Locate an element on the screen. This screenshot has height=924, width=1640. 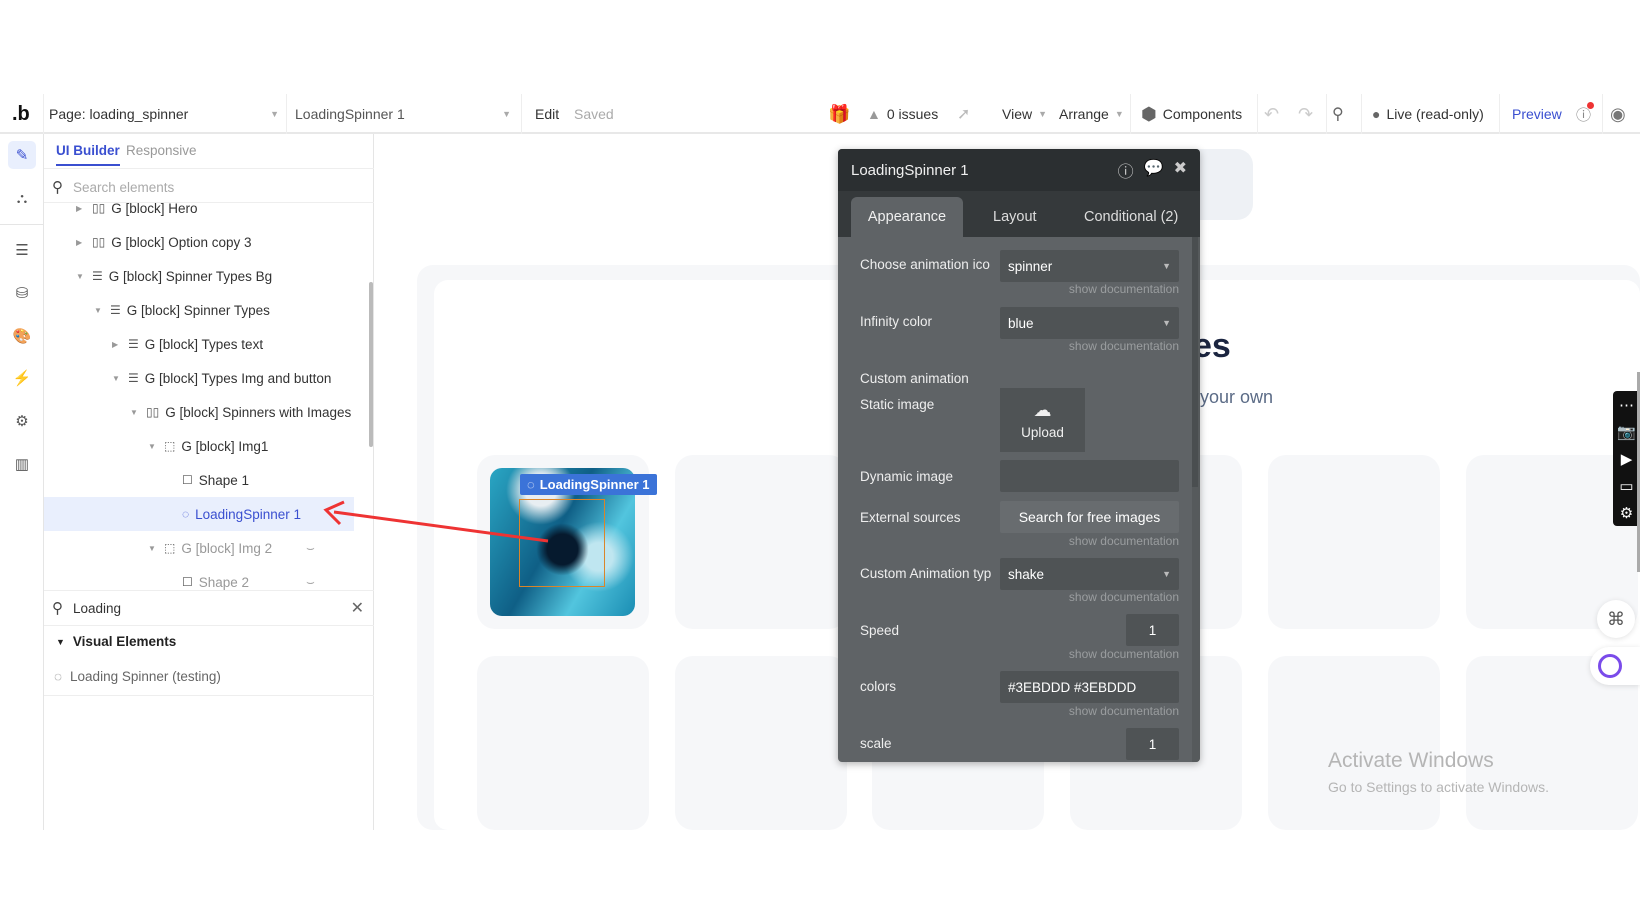
dropdown-value: shake is located at coordinates (1026, 574).